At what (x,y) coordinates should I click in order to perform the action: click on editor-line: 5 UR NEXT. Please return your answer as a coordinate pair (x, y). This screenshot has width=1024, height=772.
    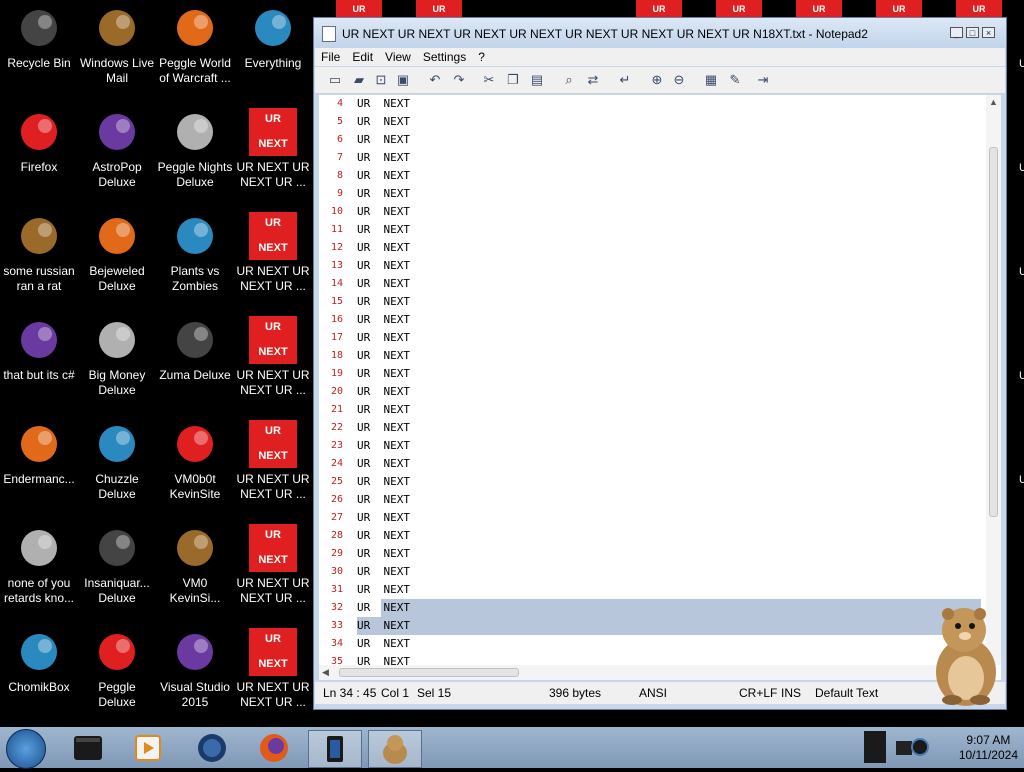
    Looking at the image, I should click on (650, 122).